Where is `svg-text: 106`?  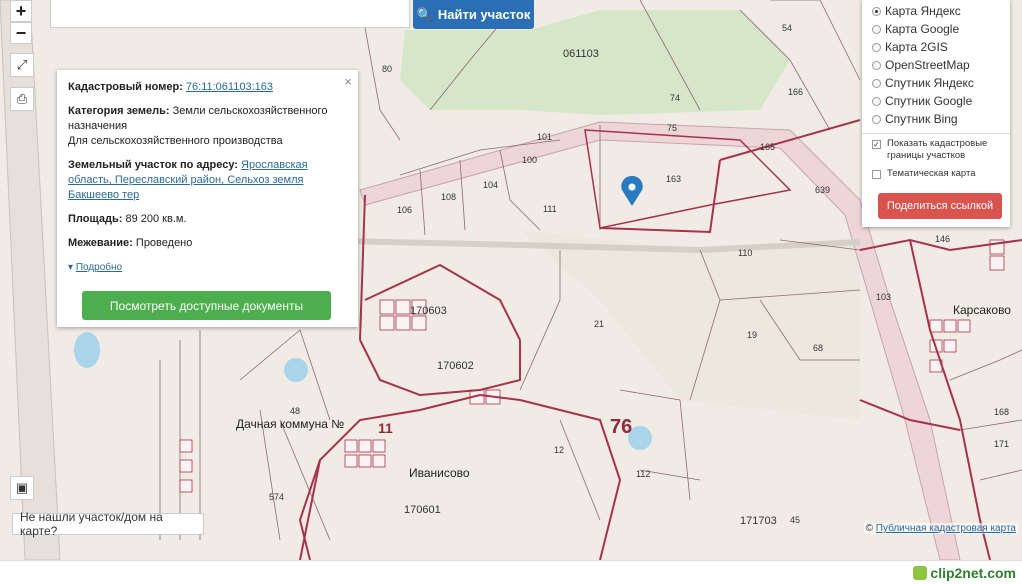 svg-text: 106 is located at coordinates (404, 210).